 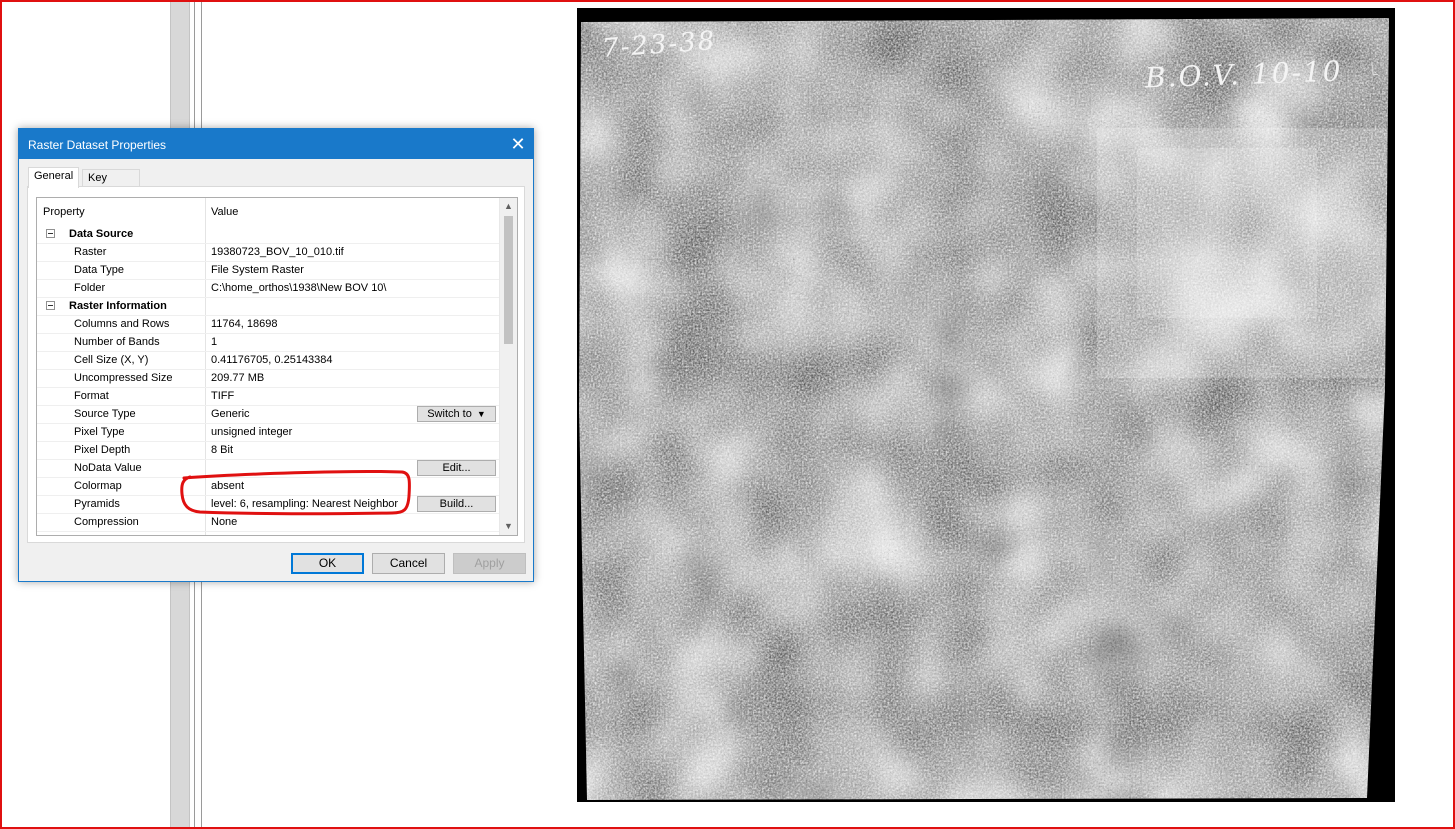 I want to click on property-cell: Data Source, so click(x=121, y=234).